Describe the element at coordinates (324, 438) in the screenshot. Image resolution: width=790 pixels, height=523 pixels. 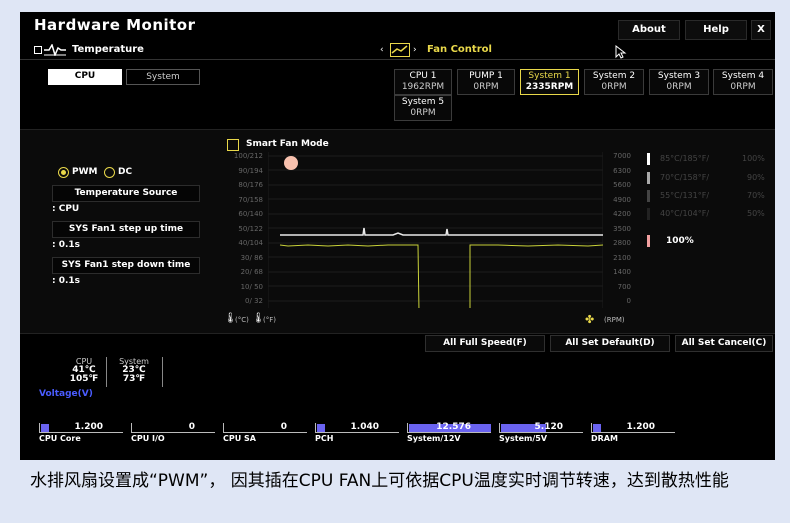
I see `voltage-label: PCH` at that location.